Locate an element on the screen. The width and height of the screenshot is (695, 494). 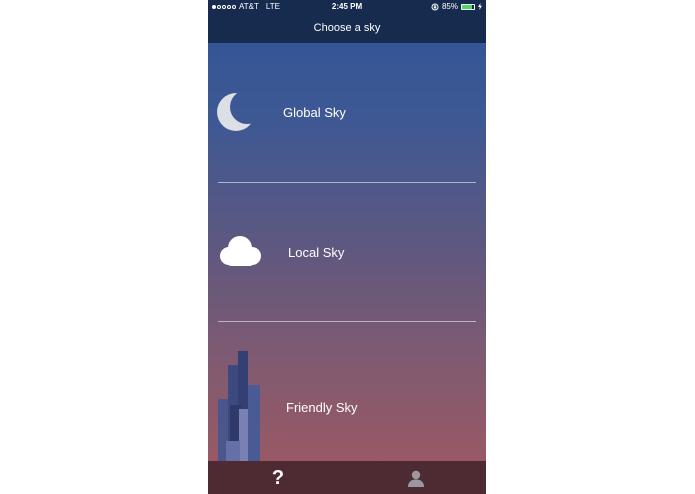
cloud-icon is located at coordinates (240, 251).